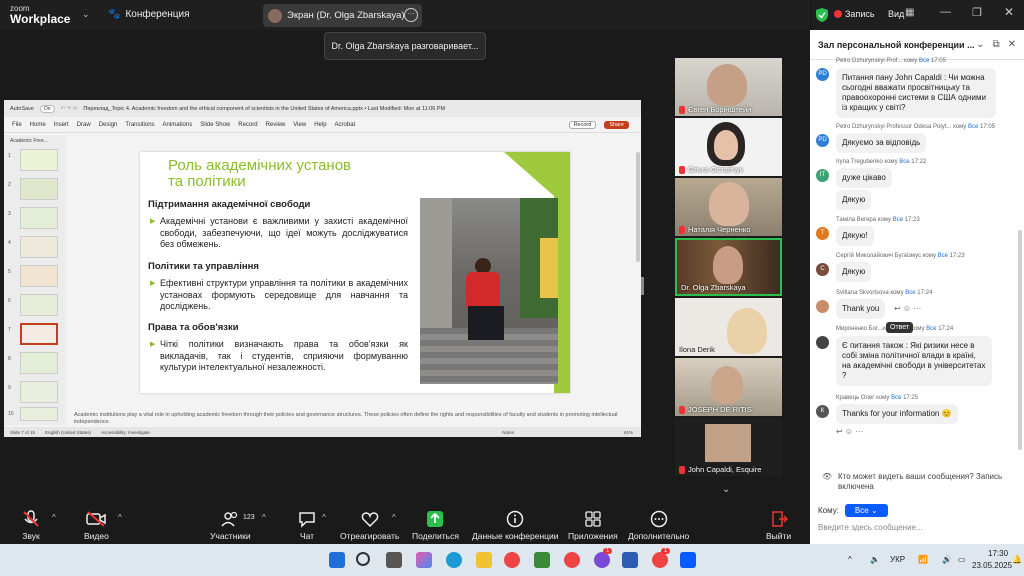 Image resolution: width=1024 pixels, height=576 pixels. Describe the element at coordinates (642, 286) in the screenshot. I see `share-divider-handle` at that location.